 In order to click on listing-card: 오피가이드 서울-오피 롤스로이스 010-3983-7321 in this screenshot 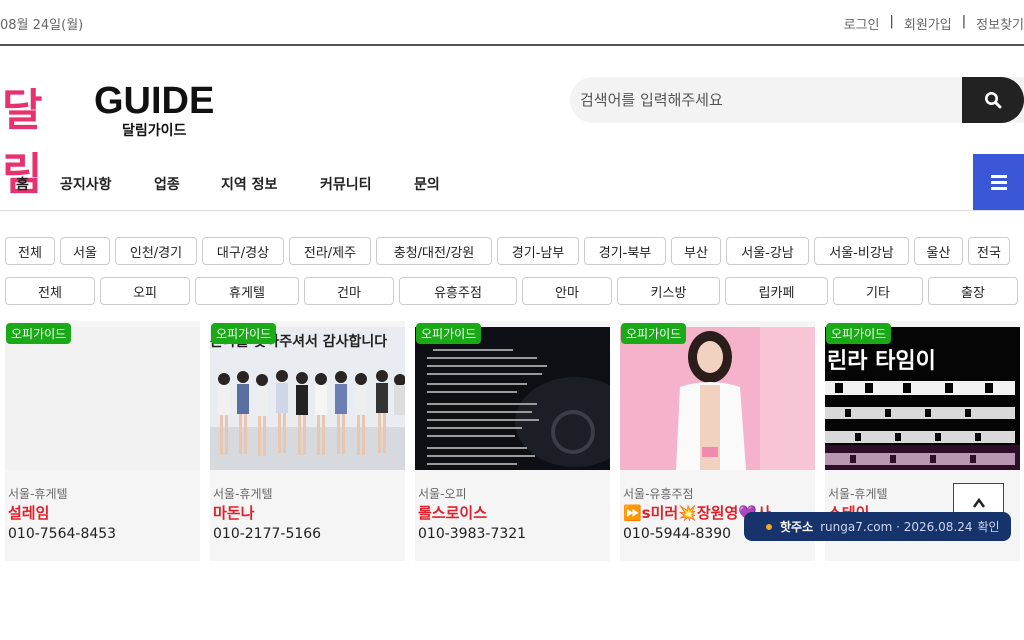, I will do `click(512, 441)`.